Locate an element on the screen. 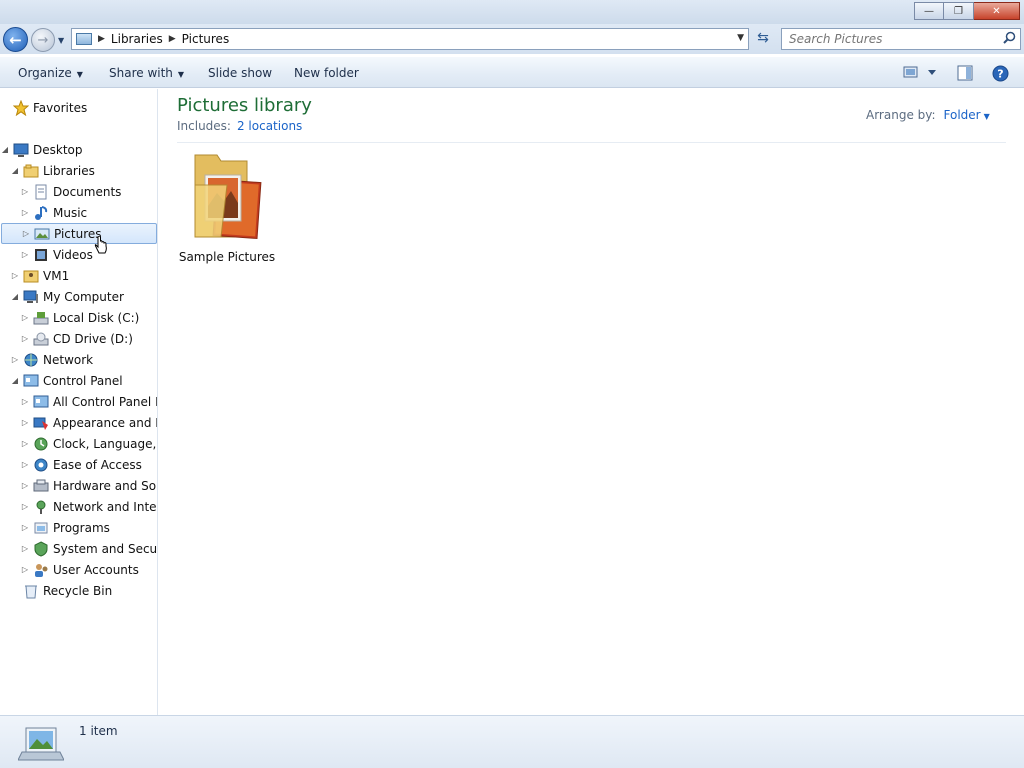 Image resolution: width=1024 pixels, height=768 pixels. breadcrumb-libraries: Libraries is located at coordinates (137, 39).